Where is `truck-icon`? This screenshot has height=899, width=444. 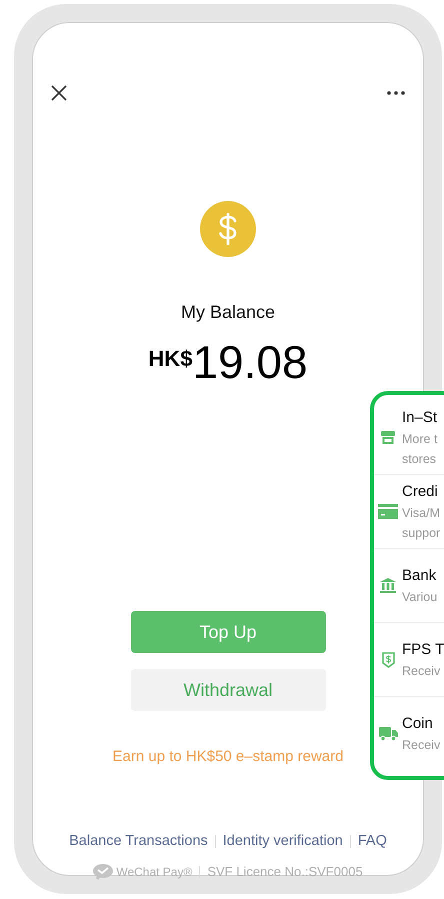
truck-icon is located at coordinates (388, 733).